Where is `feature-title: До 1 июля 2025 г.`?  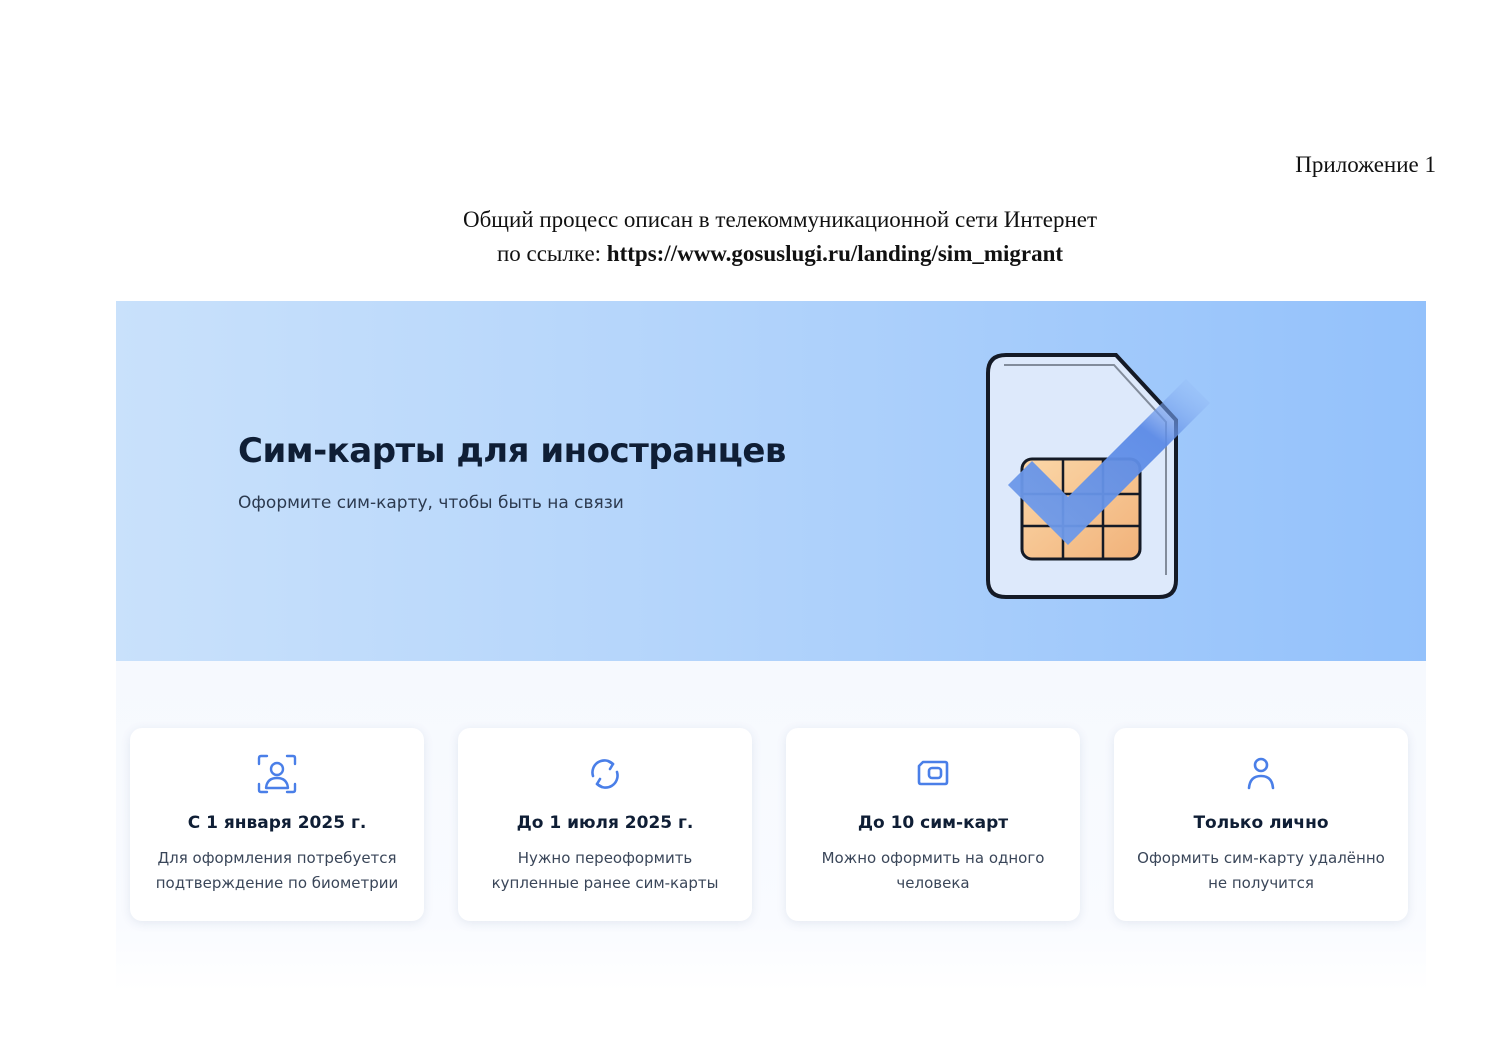 feature-title: До 1 июля 2025 г. is located at coordinates (605, 823).